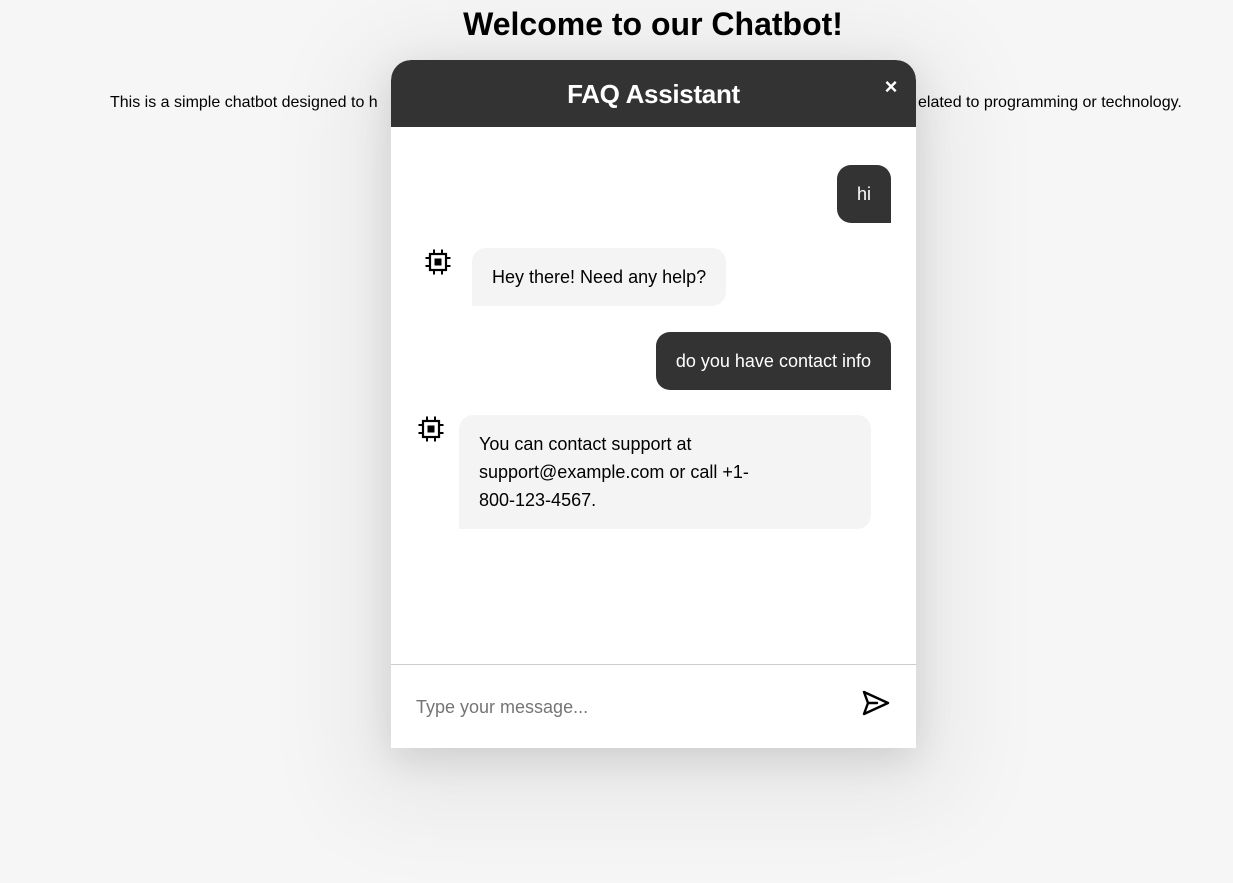 Image resolution: width=1233 pixels, height=883 pixels. Describe the element at coordinates (599, 277) in the screenshot. I see `bot-message: Hey there! Need any help?` at that location.